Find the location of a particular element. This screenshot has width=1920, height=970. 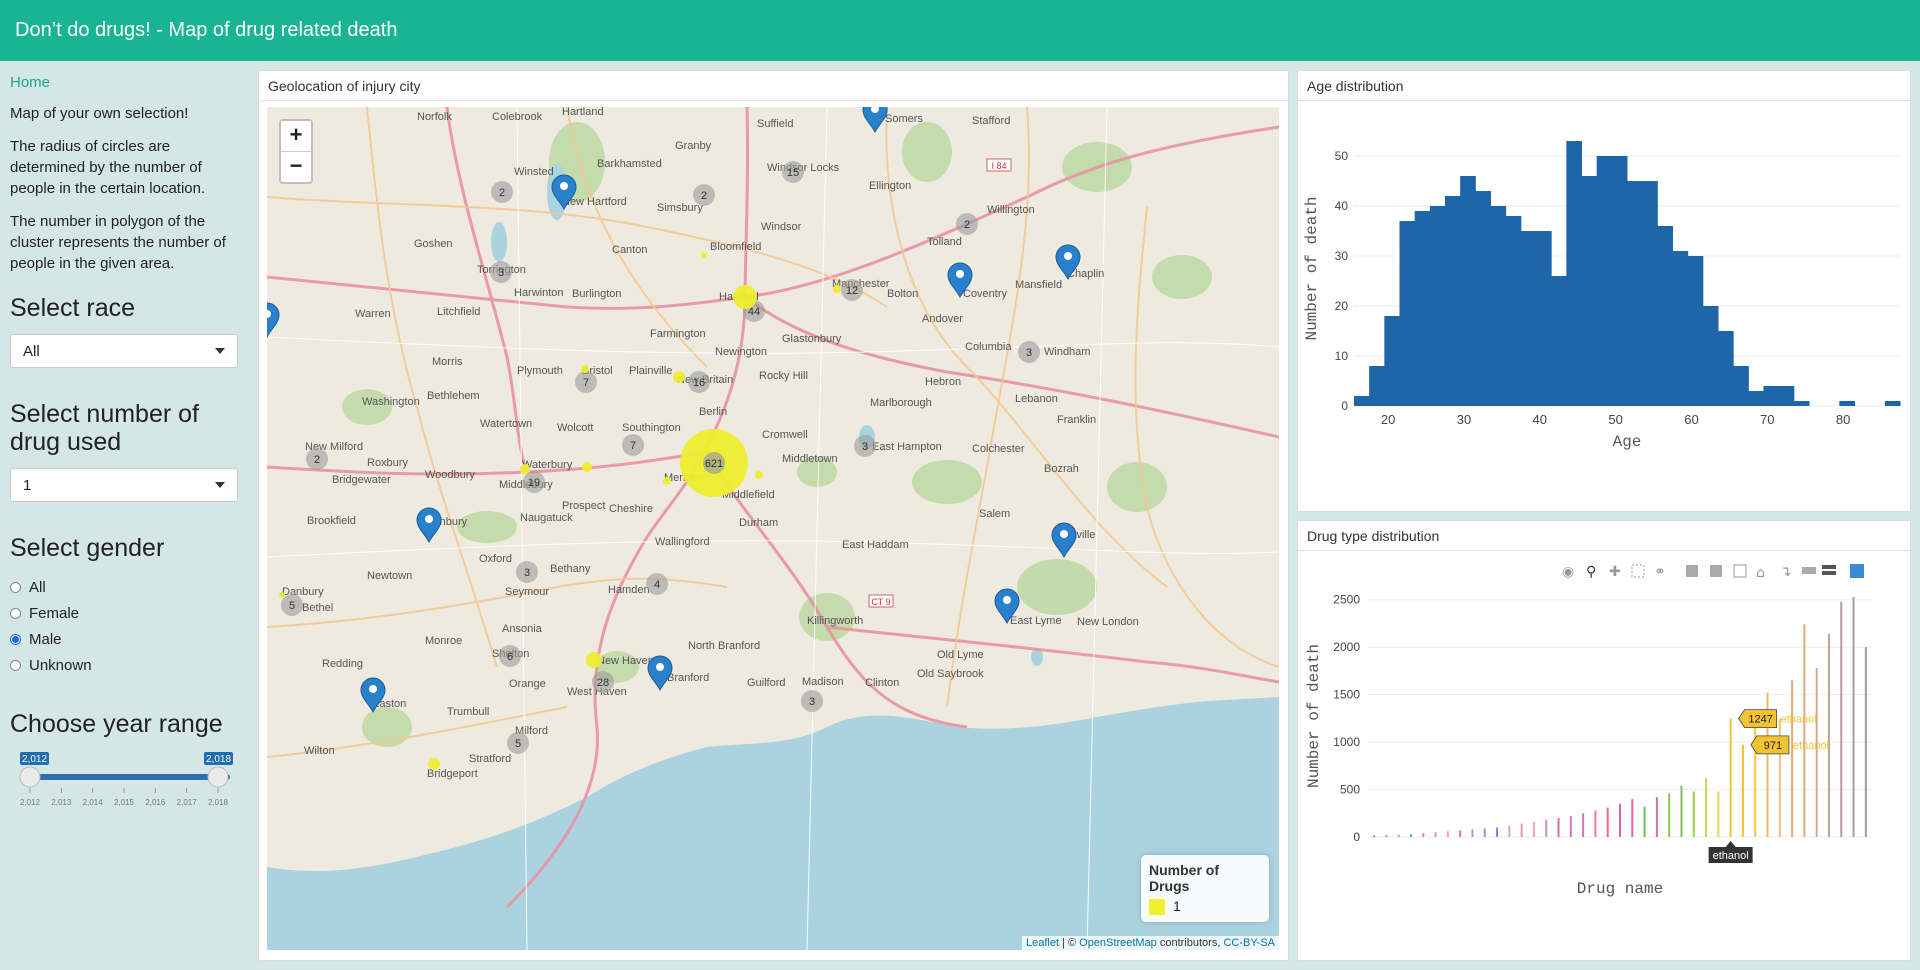

spike-lines-icon: ↴ is located at coordinates (1786, 572).